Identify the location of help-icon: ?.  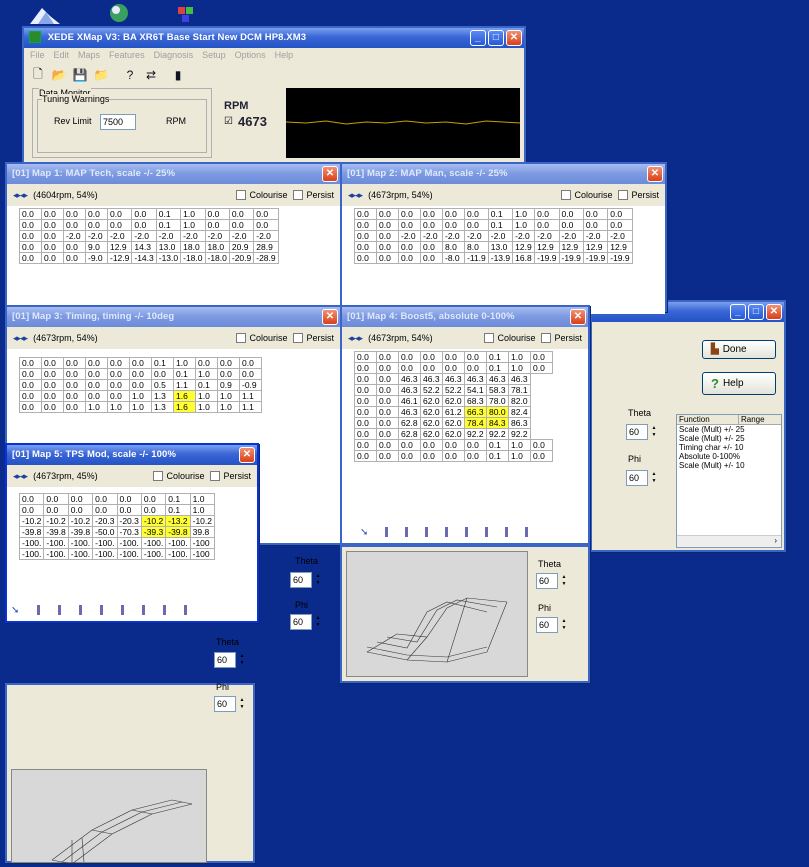
(130, 75).